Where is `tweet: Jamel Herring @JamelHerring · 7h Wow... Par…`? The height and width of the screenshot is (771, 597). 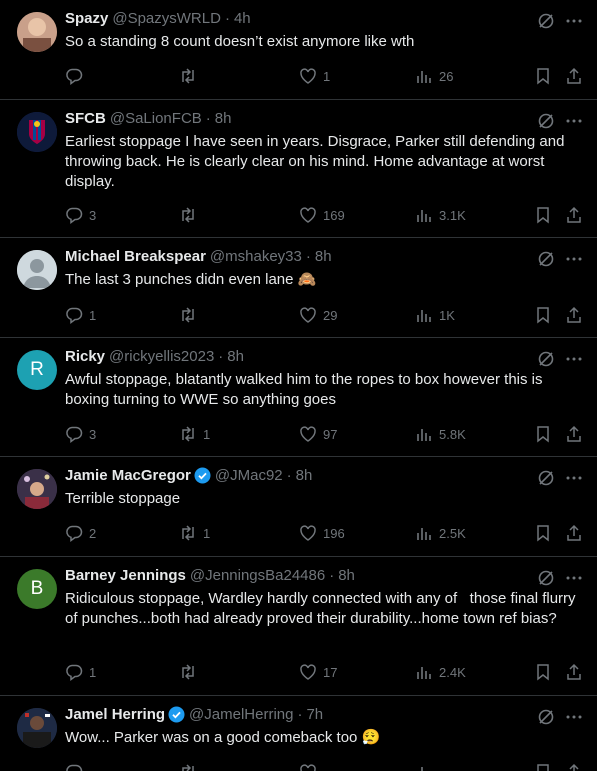
tweet: Jamel Herring @JamelHerring · 7h Wow... Par… is located at coordinates (298, 733).